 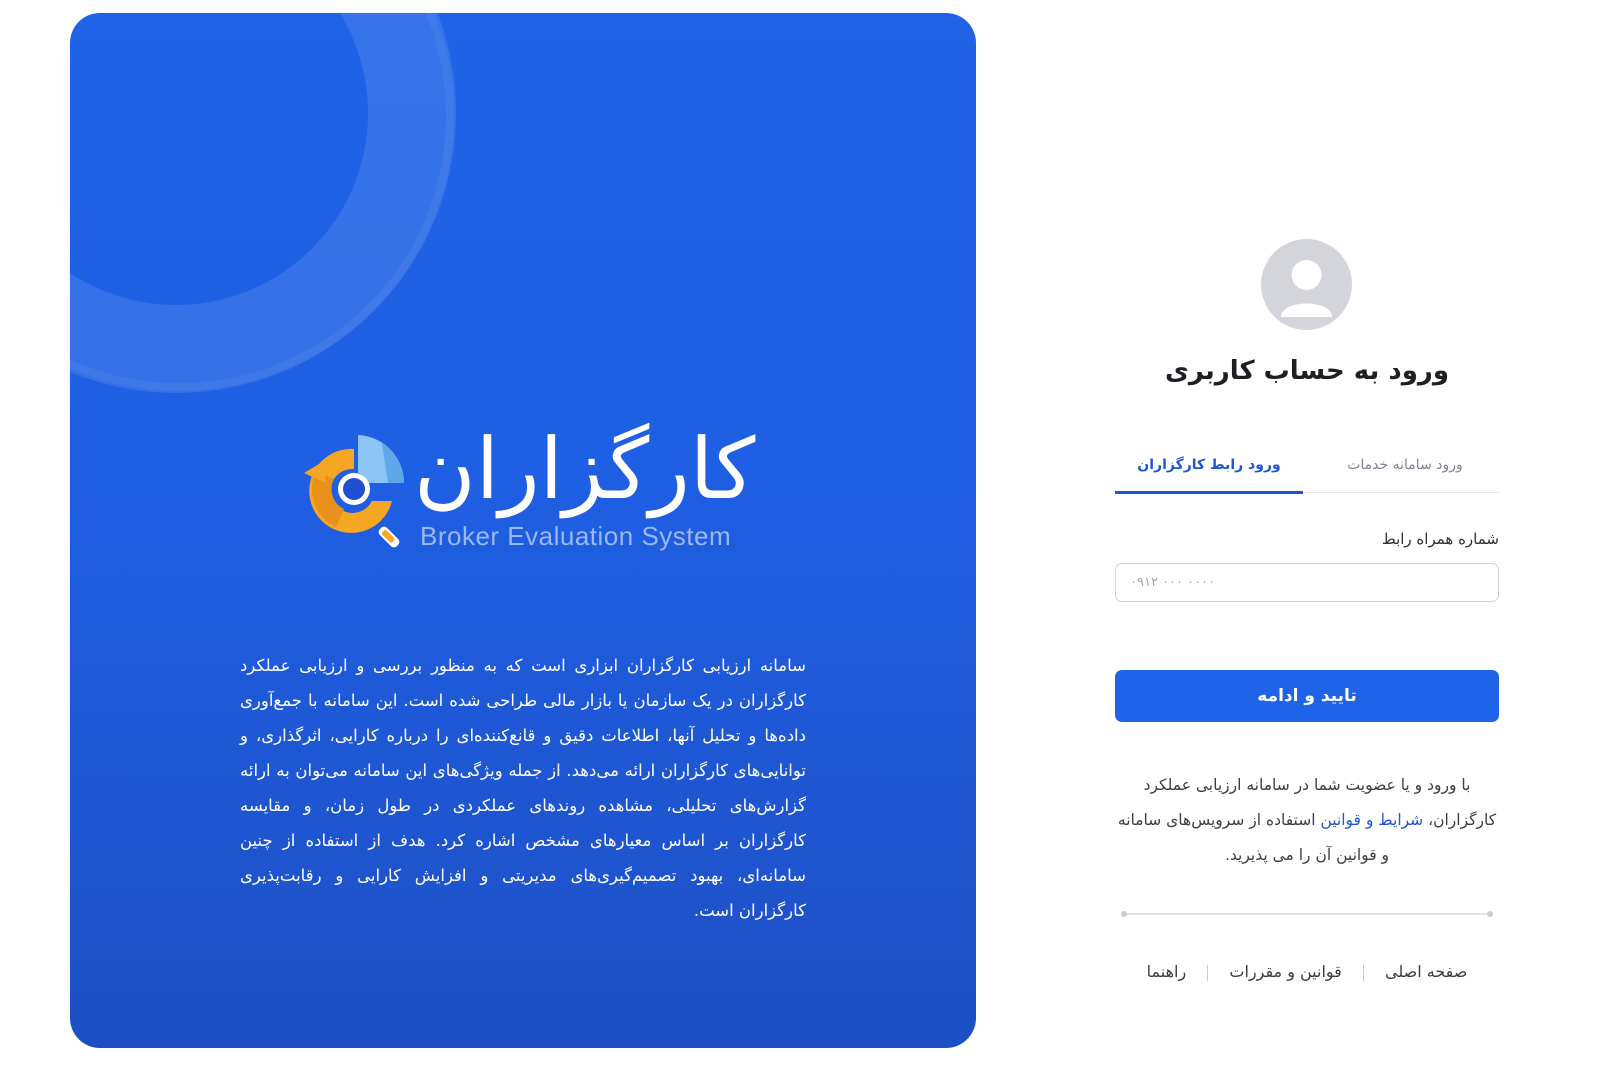 I want to click on phone-field-label: شماره همراه رابط, so click(x=1440, y=539).